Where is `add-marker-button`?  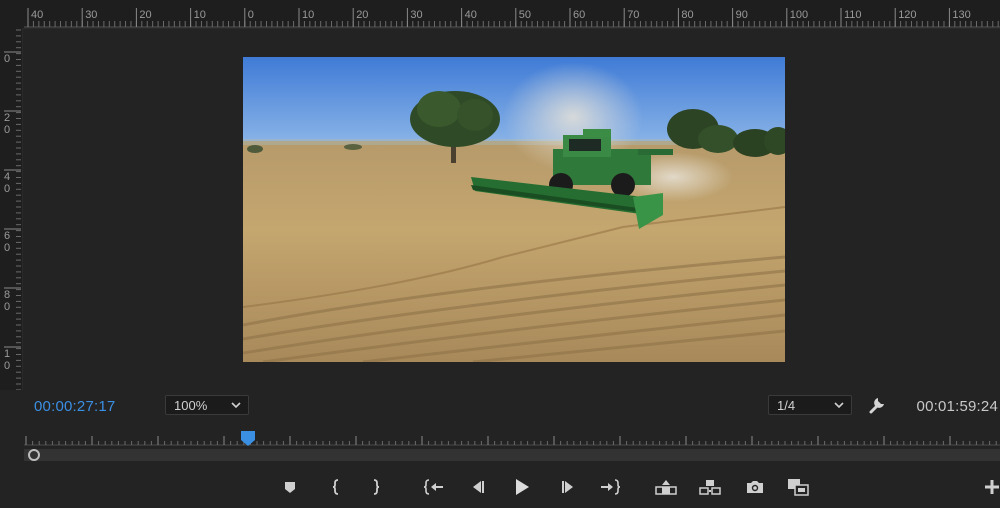 add-marker-button is located at coordinates (290, 487).